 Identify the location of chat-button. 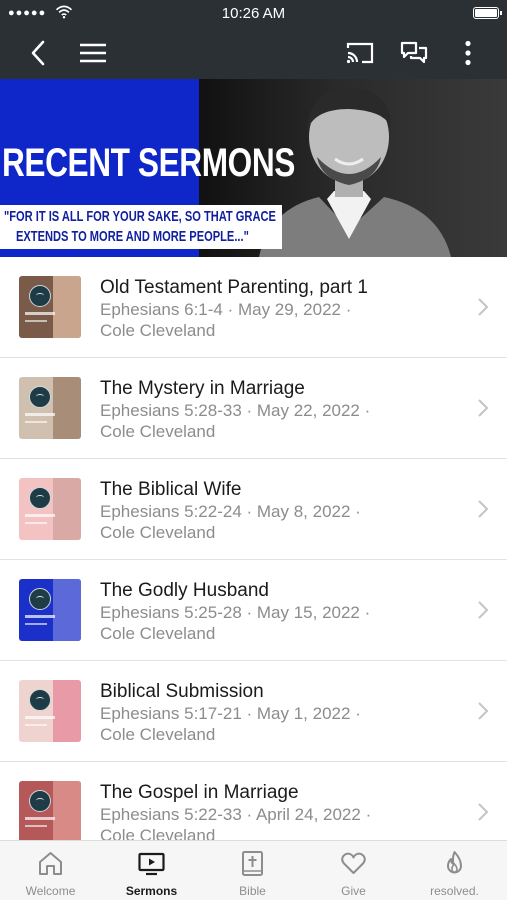
(414, 53).